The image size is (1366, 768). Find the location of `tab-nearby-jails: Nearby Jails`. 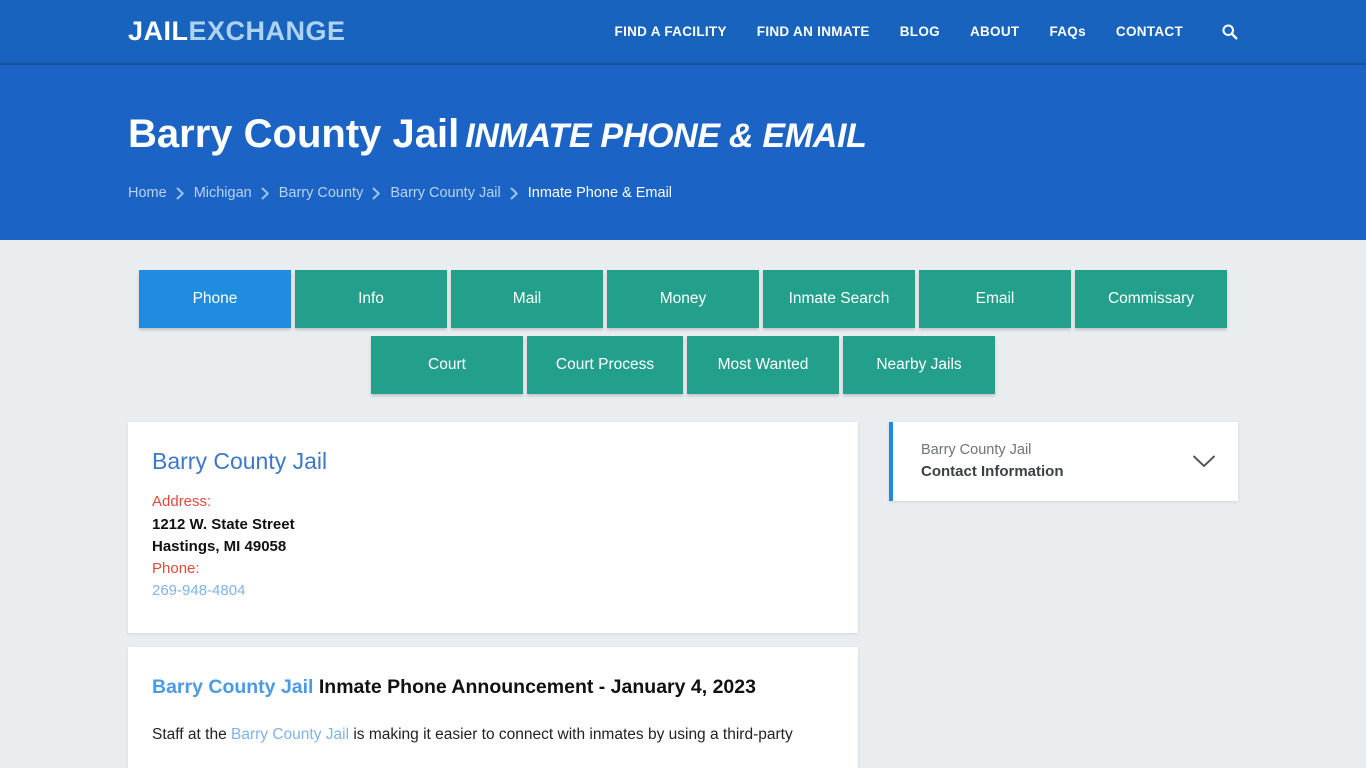

tab-nearby-jails: Nearby Jails is located at coordinates (919, 365).